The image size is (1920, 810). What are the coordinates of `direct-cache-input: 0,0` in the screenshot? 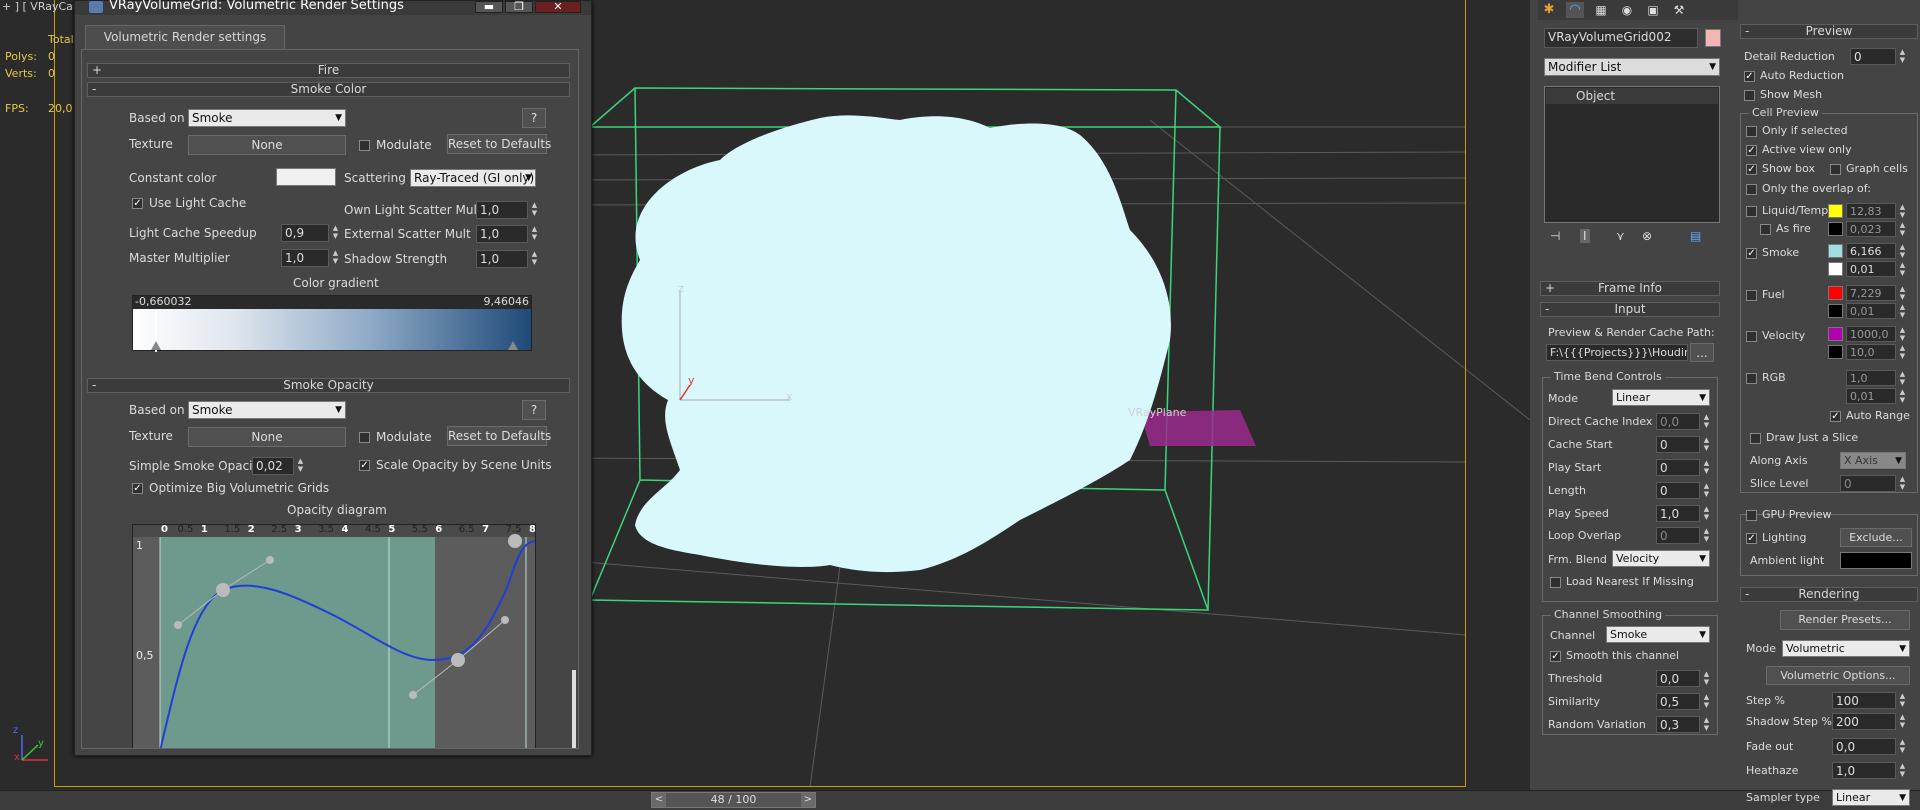 It's located at (1678, 421).